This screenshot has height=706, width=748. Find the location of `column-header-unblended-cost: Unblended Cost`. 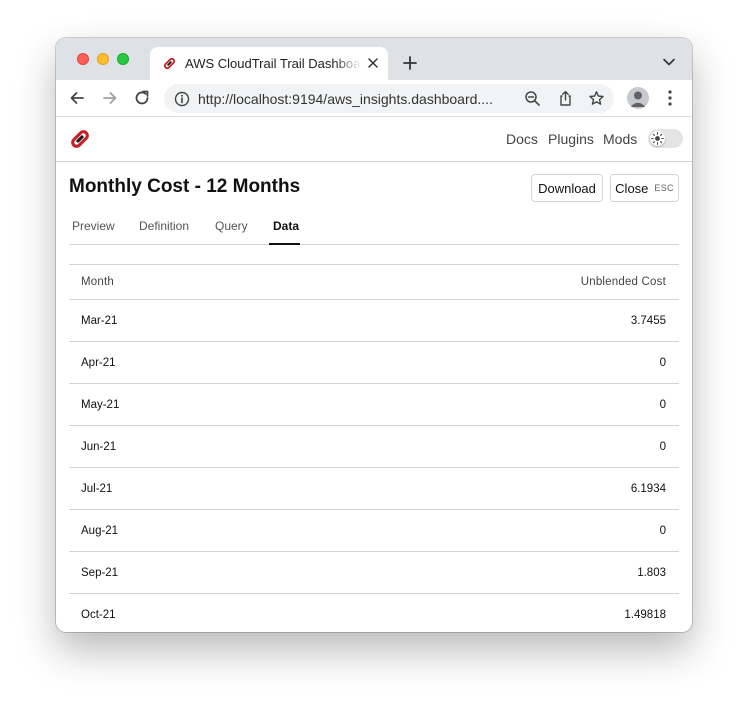

column-header-unblended-cost: Unblended Cost is located at coordinates (623, 282).